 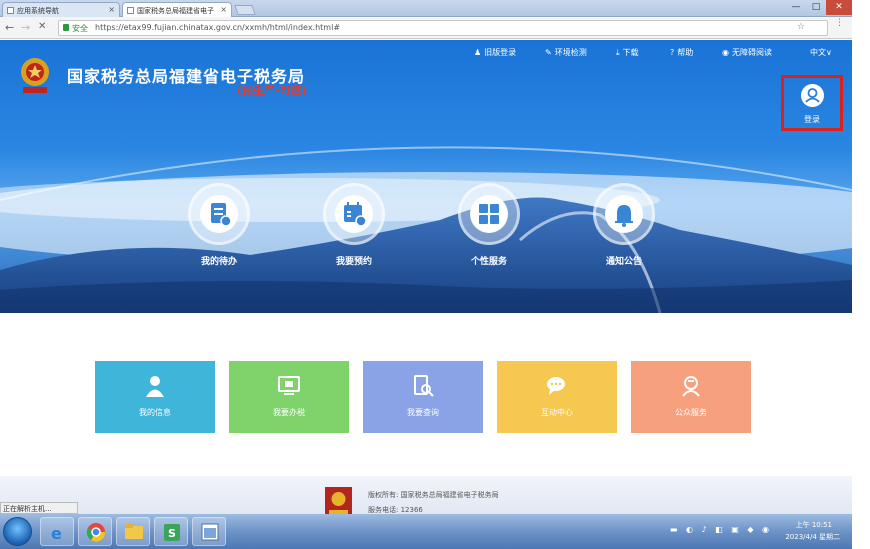 I want to click on quick-entry-personal-service, so click(x=489, y=214).